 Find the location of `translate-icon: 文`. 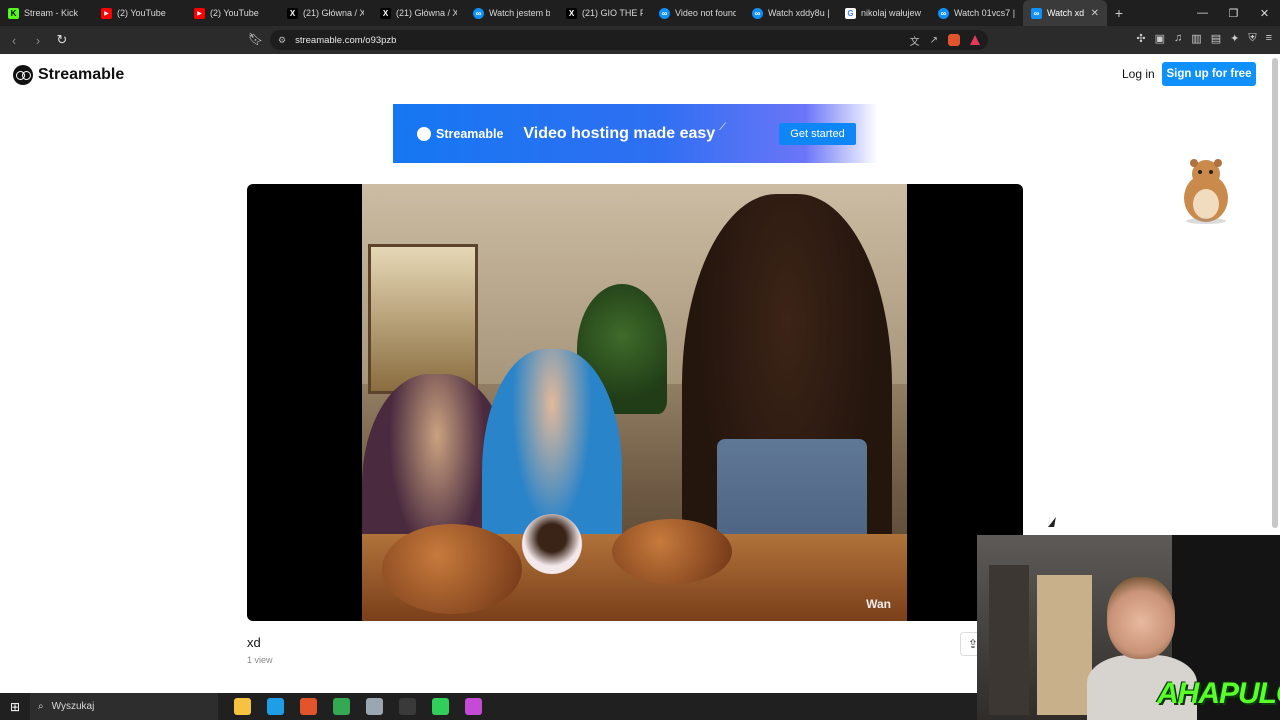

translate-icon: 文 is located at coordinates (915, 40).